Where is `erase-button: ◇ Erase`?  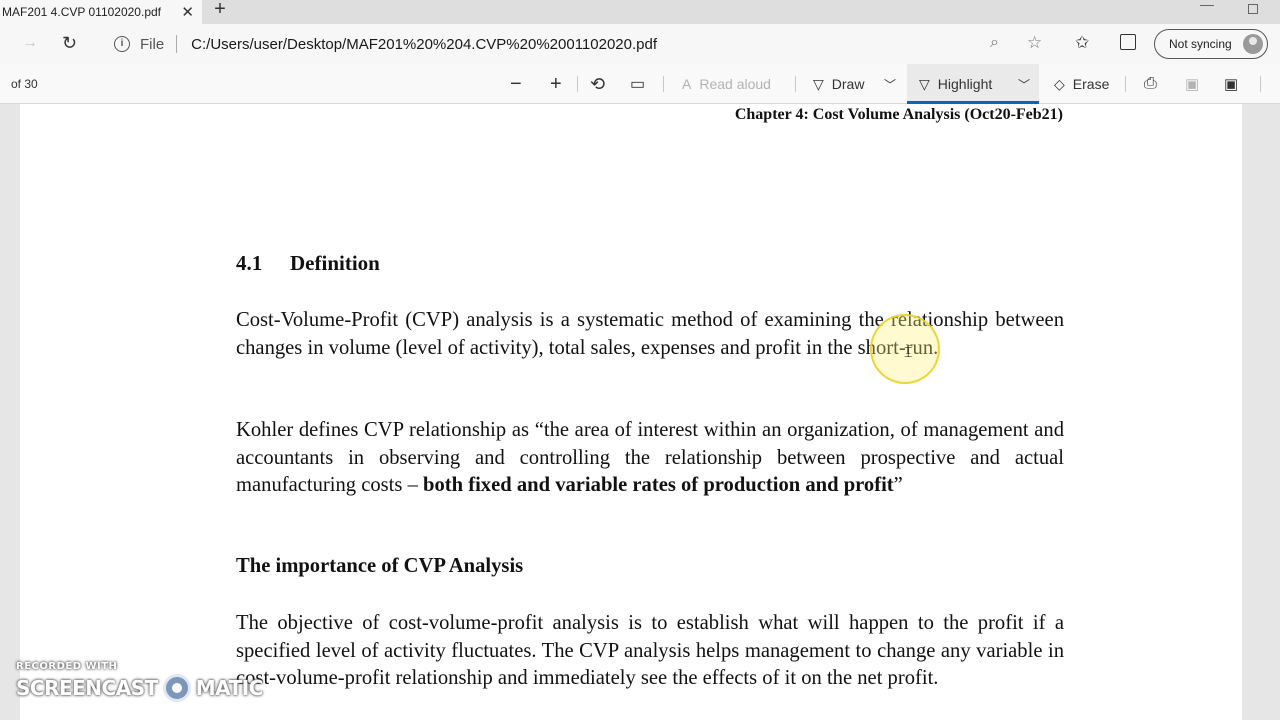 erase-button: ◇ Erase is located at coordinates (1081, 84).